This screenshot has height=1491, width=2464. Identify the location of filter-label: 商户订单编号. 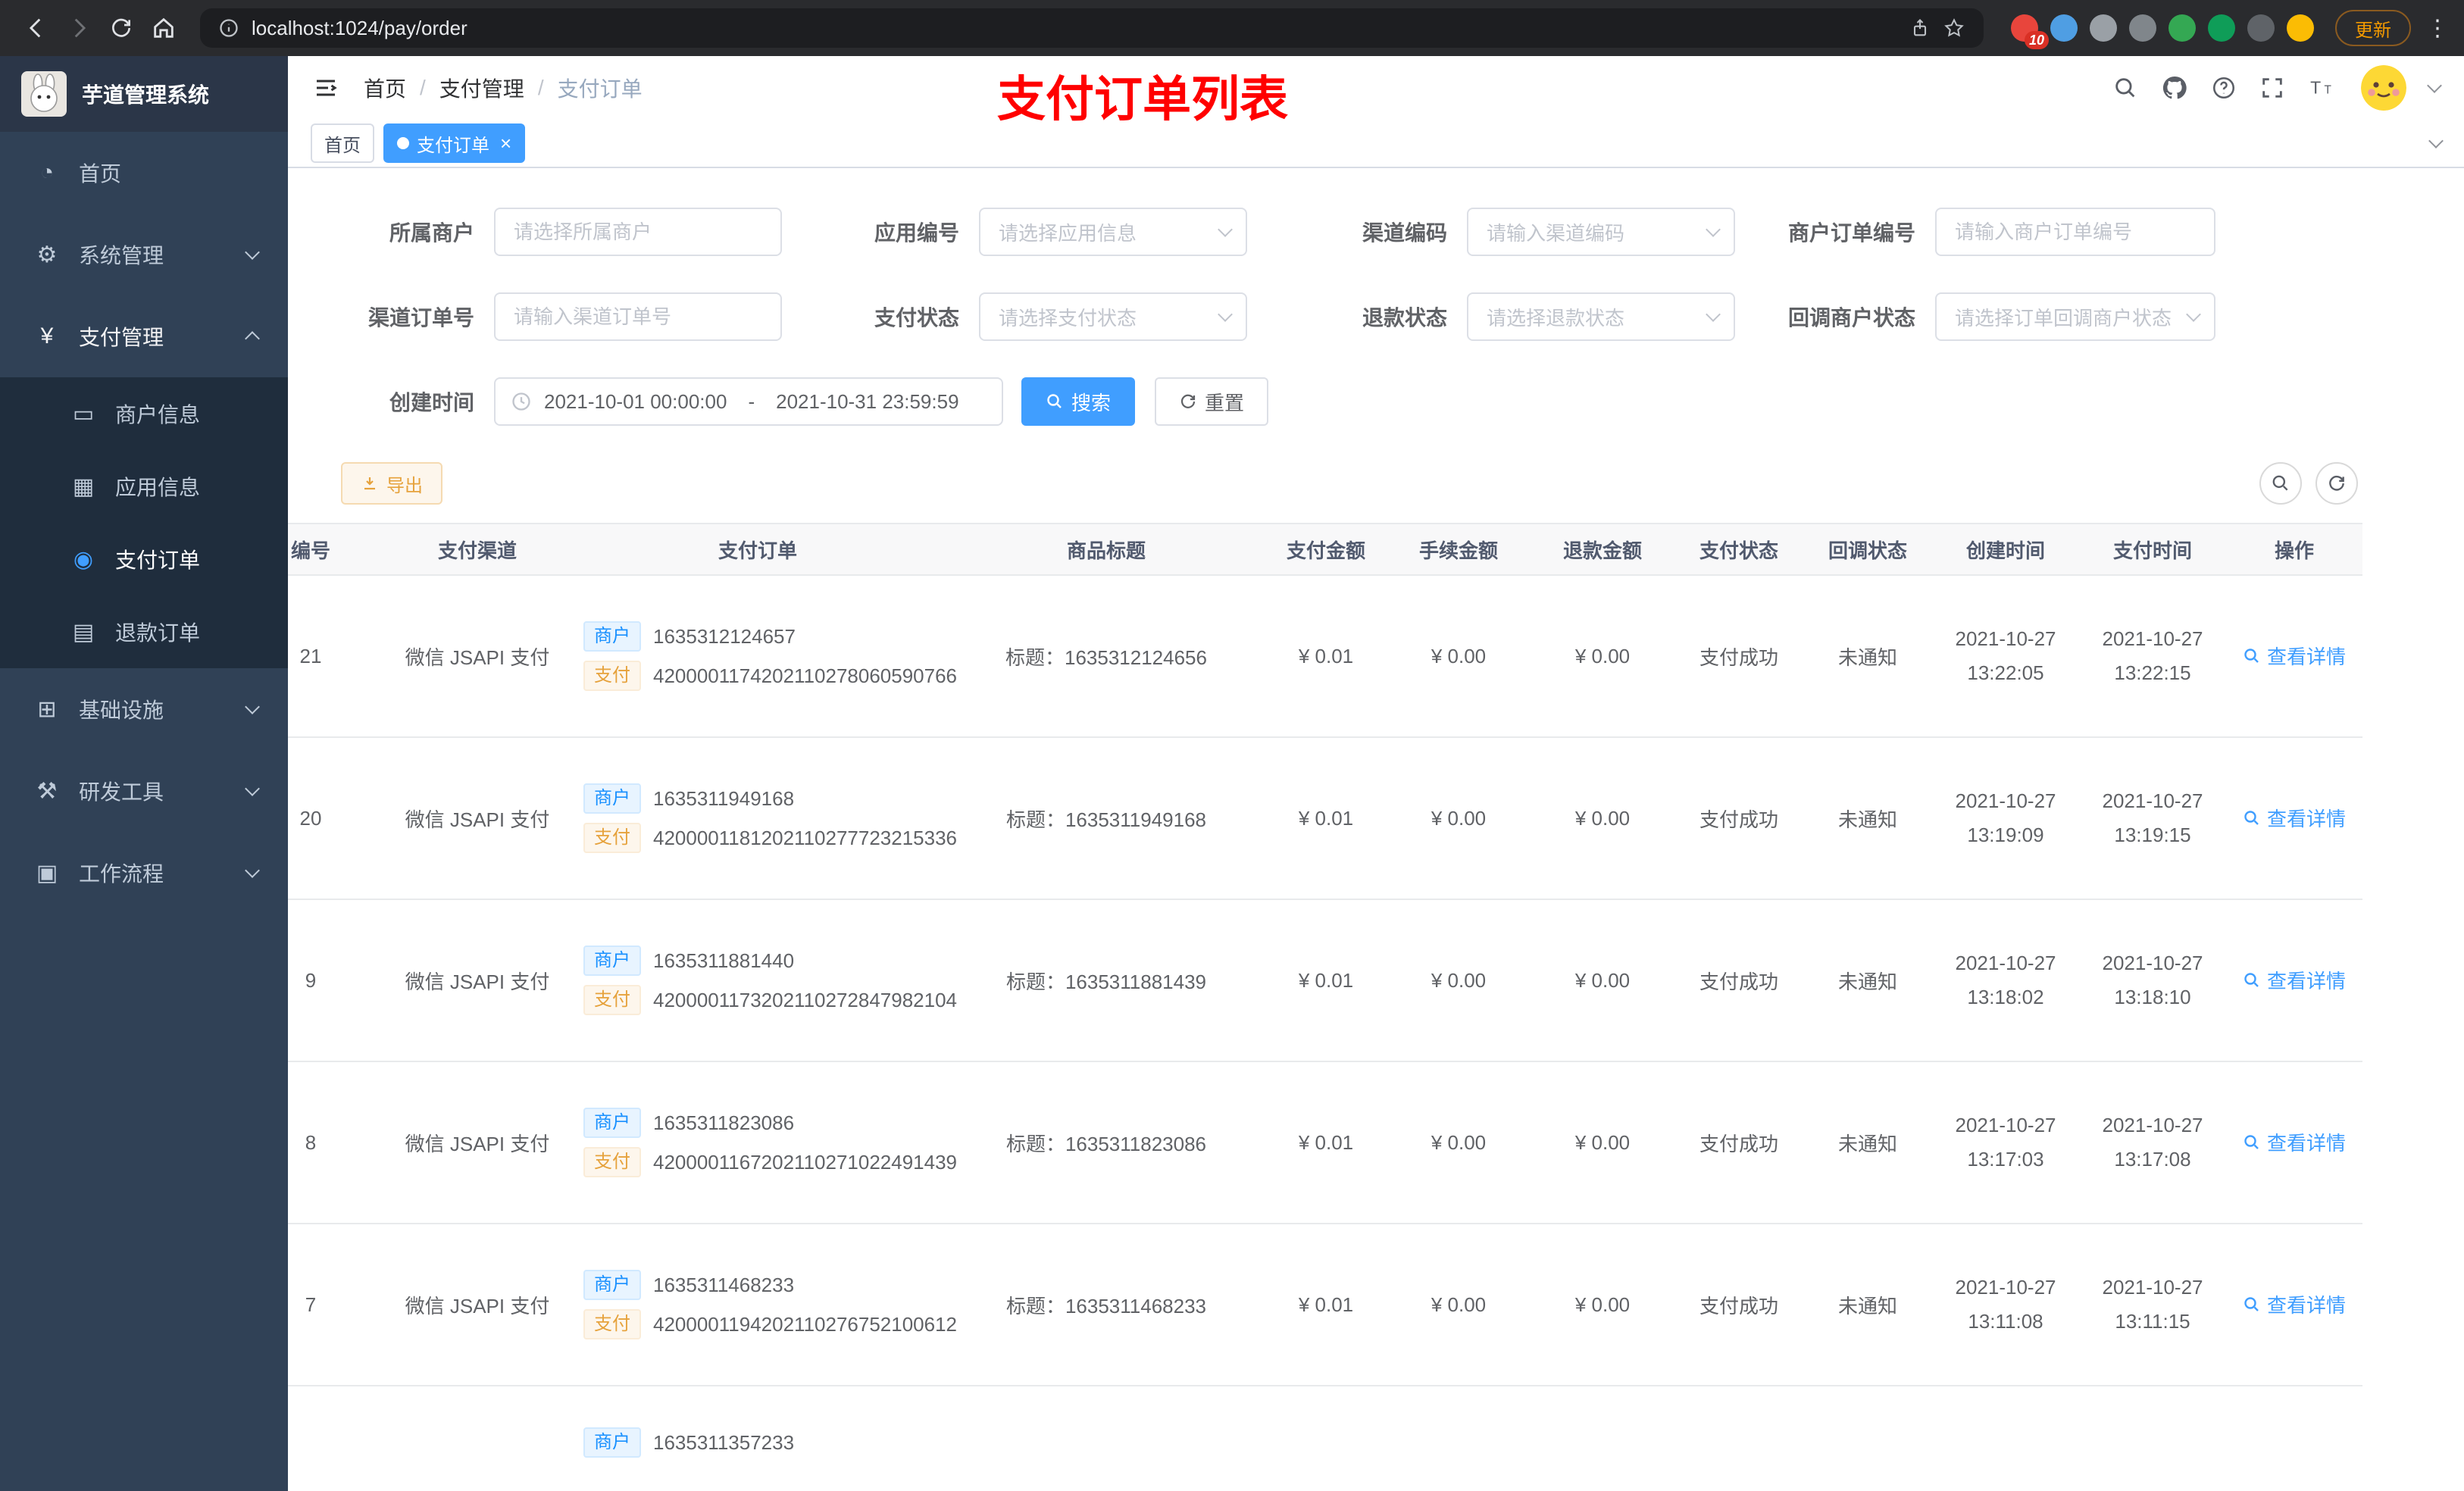
(1851, 233).